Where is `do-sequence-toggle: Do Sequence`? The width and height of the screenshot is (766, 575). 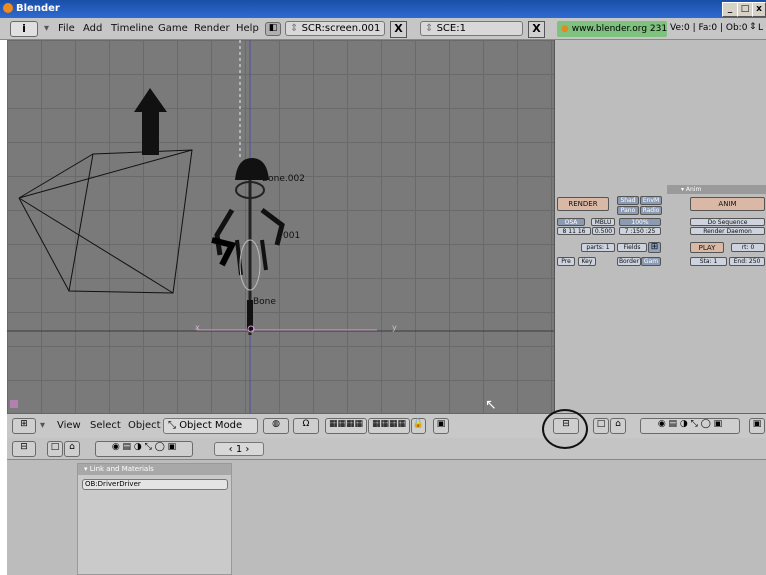 do-sequence-toggle: Do Sequence is located at coordinates (727, 222).